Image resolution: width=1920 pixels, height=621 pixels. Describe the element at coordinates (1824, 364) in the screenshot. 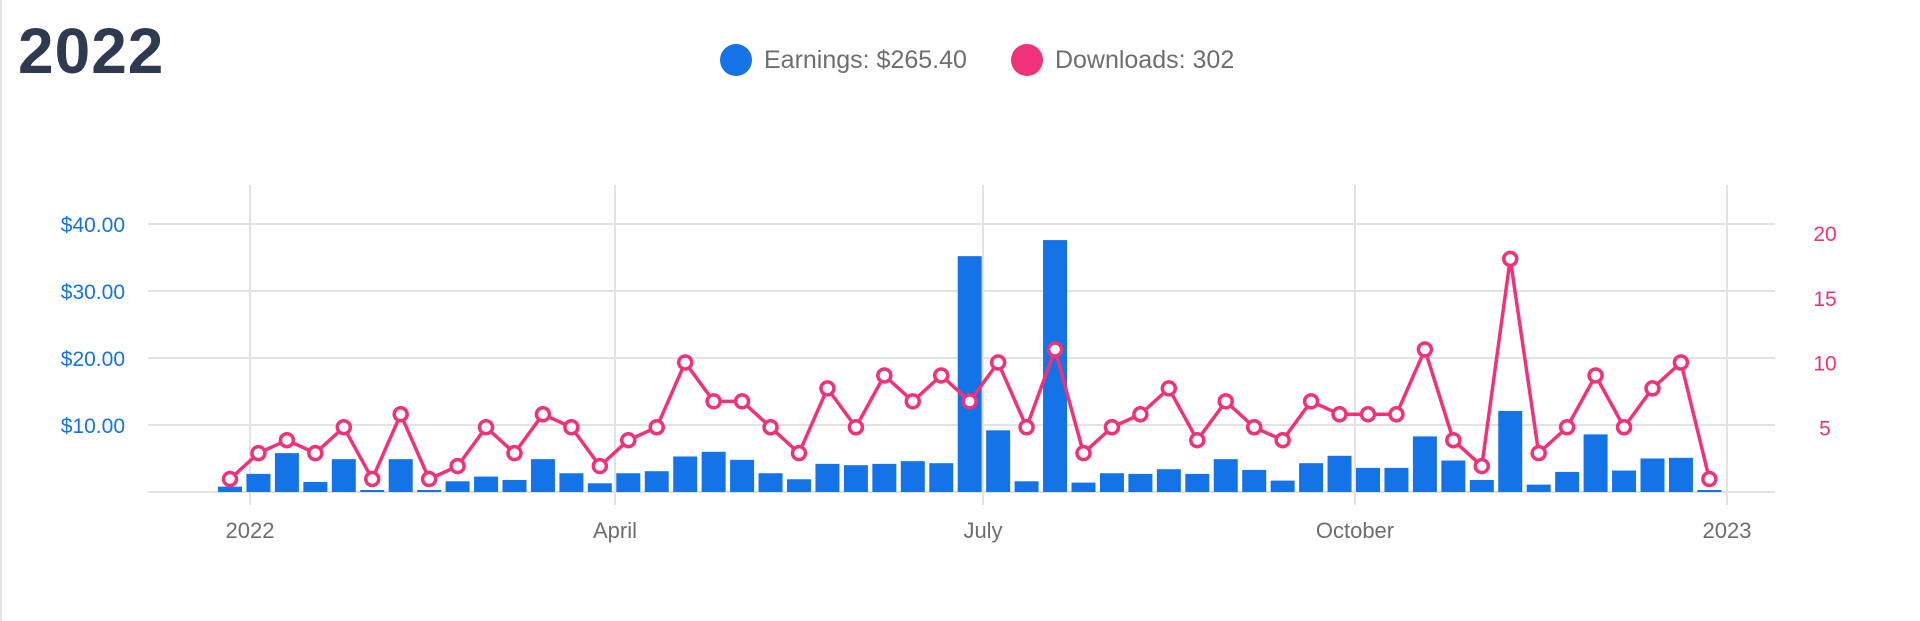

I see `y-right-tick-label: 10` at that location.